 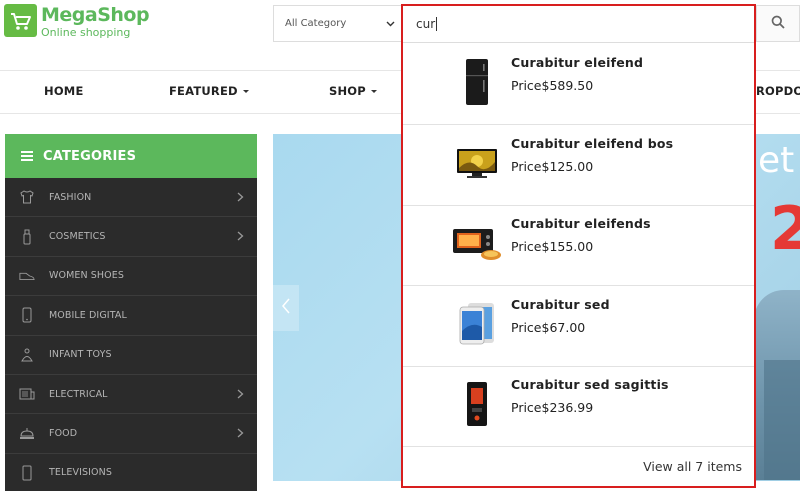 I want to click on tablet-icon, so click(x=477, y=324).